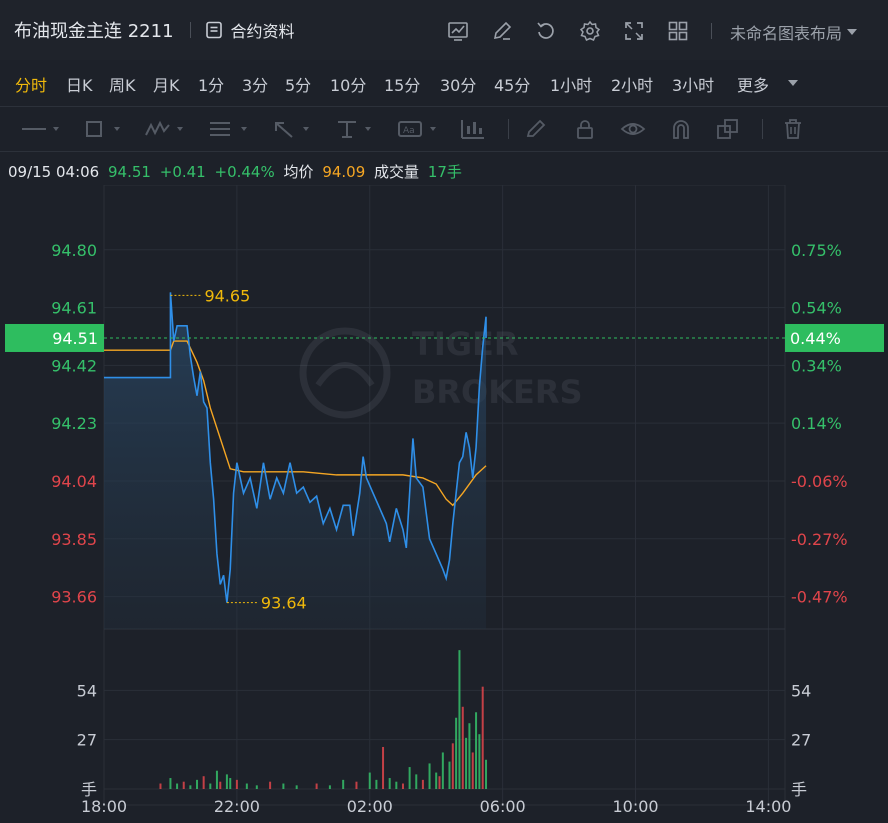  I want to click on top-toolbar, so click(568, 31).